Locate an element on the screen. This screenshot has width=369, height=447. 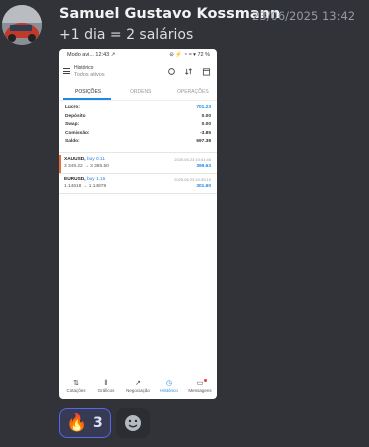
position-profit: 399.63 is located at coordinates (203, 166).